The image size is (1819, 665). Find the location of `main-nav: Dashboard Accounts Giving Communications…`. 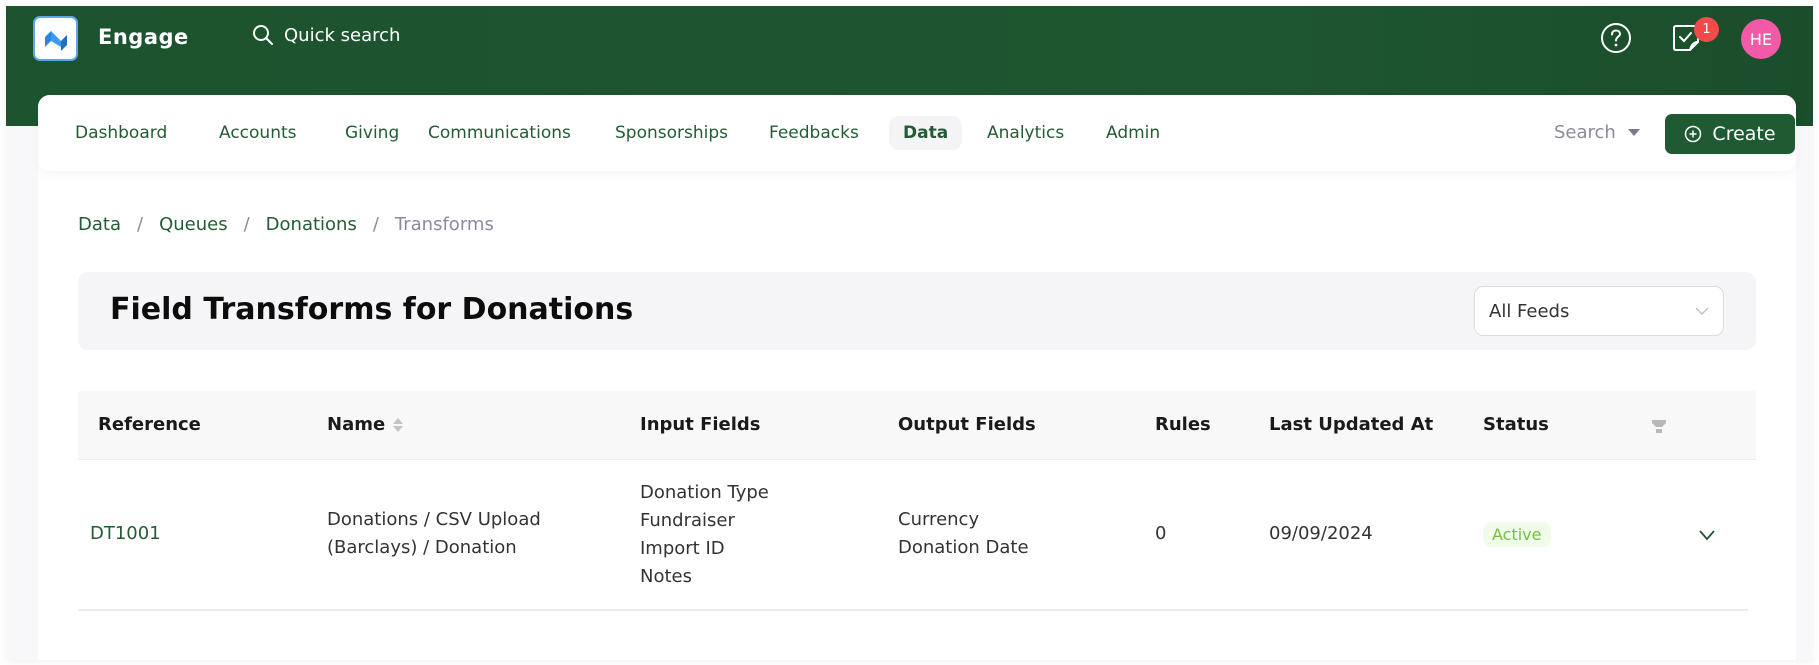

main-nav: Dashboard Accounts Giving Communications… is located at coordinates (917, 133).